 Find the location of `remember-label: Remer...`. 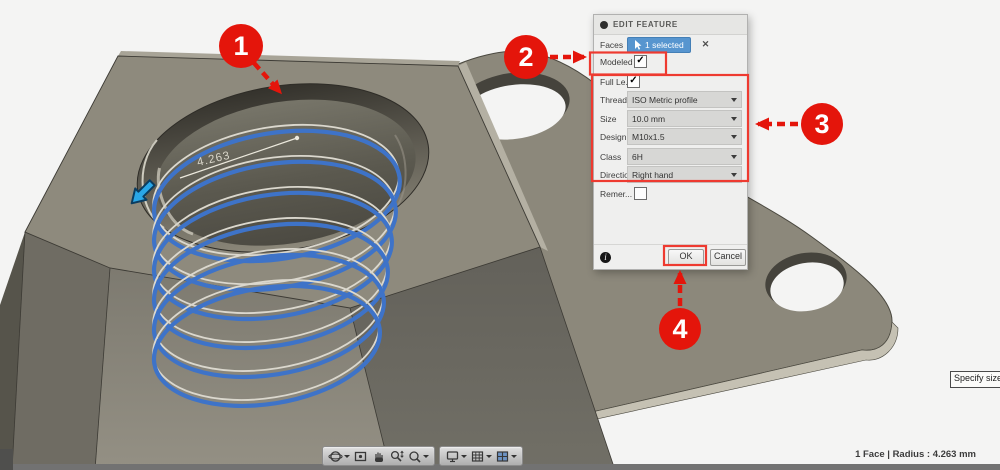

remember-label: Remer... is located at coordinates (616, 193).